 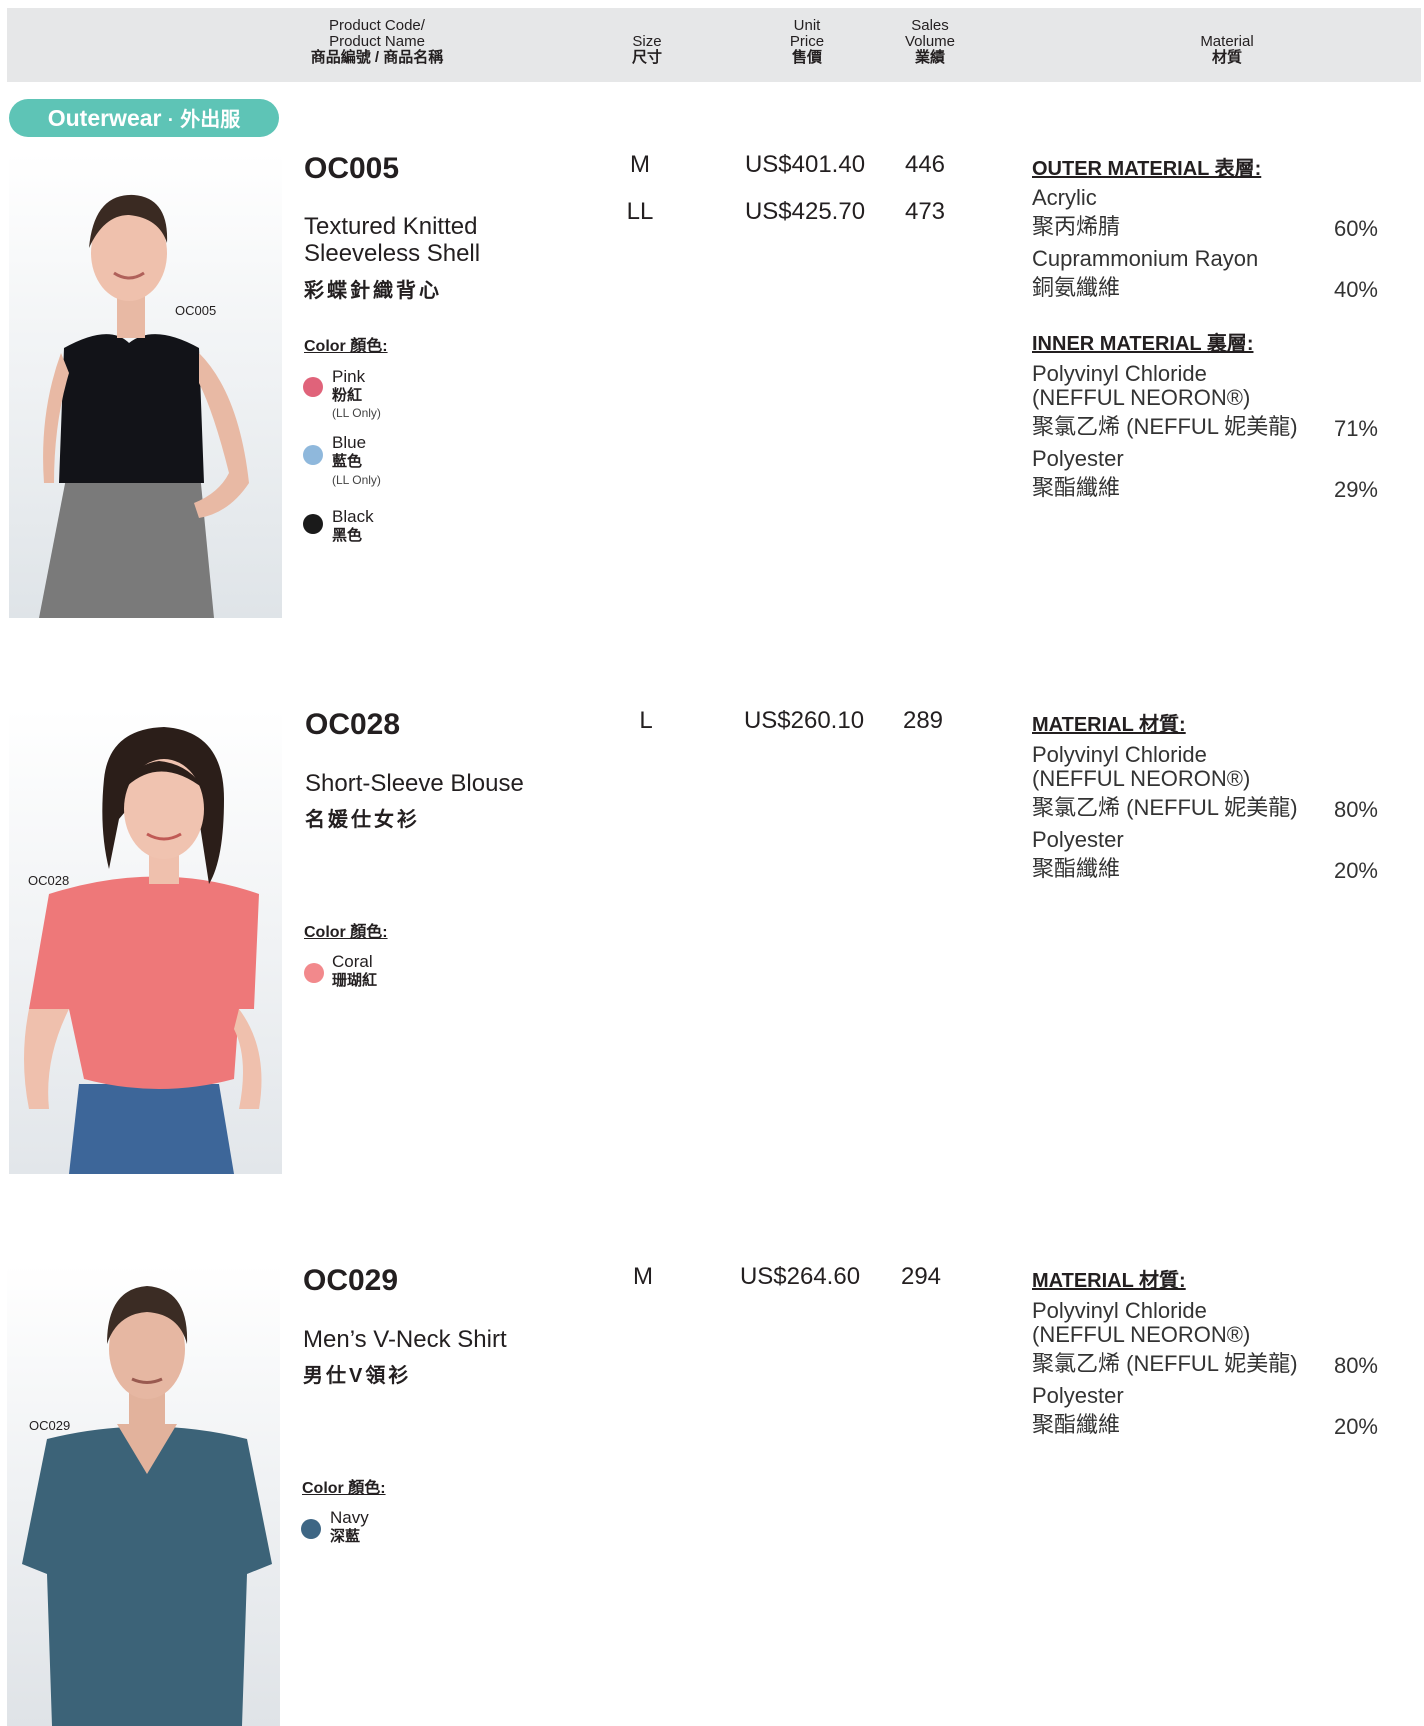 I want to click on header-sales: Sales Volume 業績, so click(x=930, y=42).